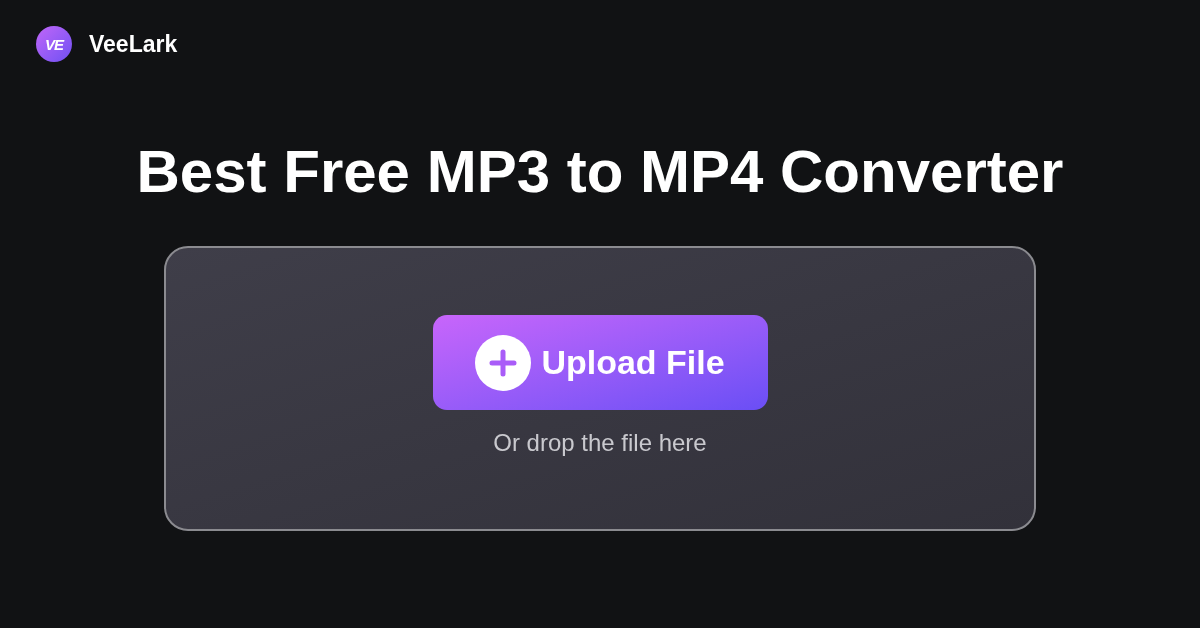  I want to click on upload-button: Upload File, so click(600, 362).